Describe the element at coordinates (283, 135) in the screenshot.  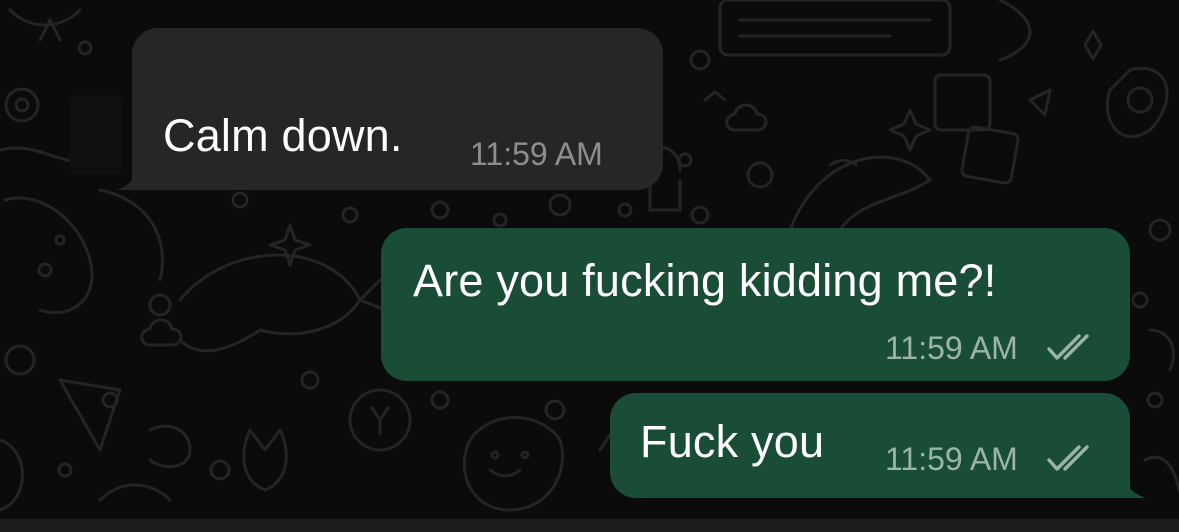
I see `message-text: Calm down.` at that location.